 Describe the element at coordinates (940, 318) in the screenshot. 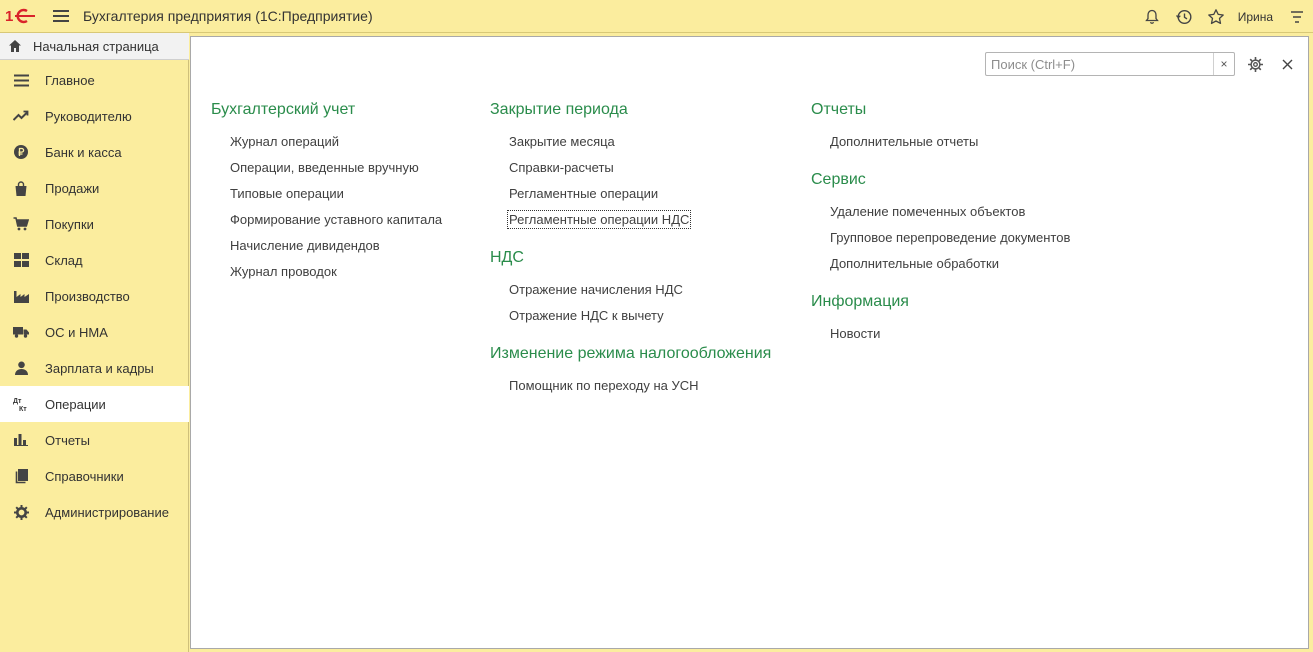

I see `section-info: Информация Новости` at that location.